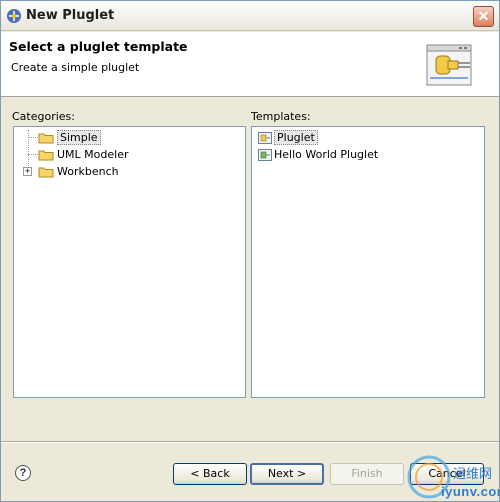 This screenshot has height=502, width=500. I want to click on page-title: Select a pluglet template, so click(98, 46).